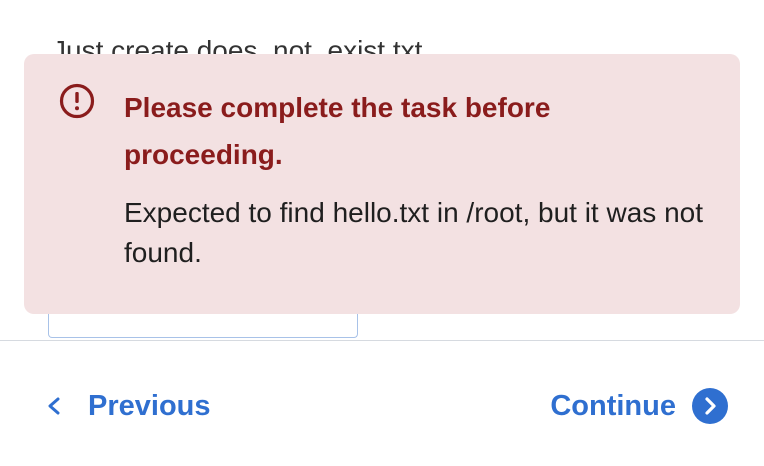  I want to click on continue-button: Continue, so click(639, 406).